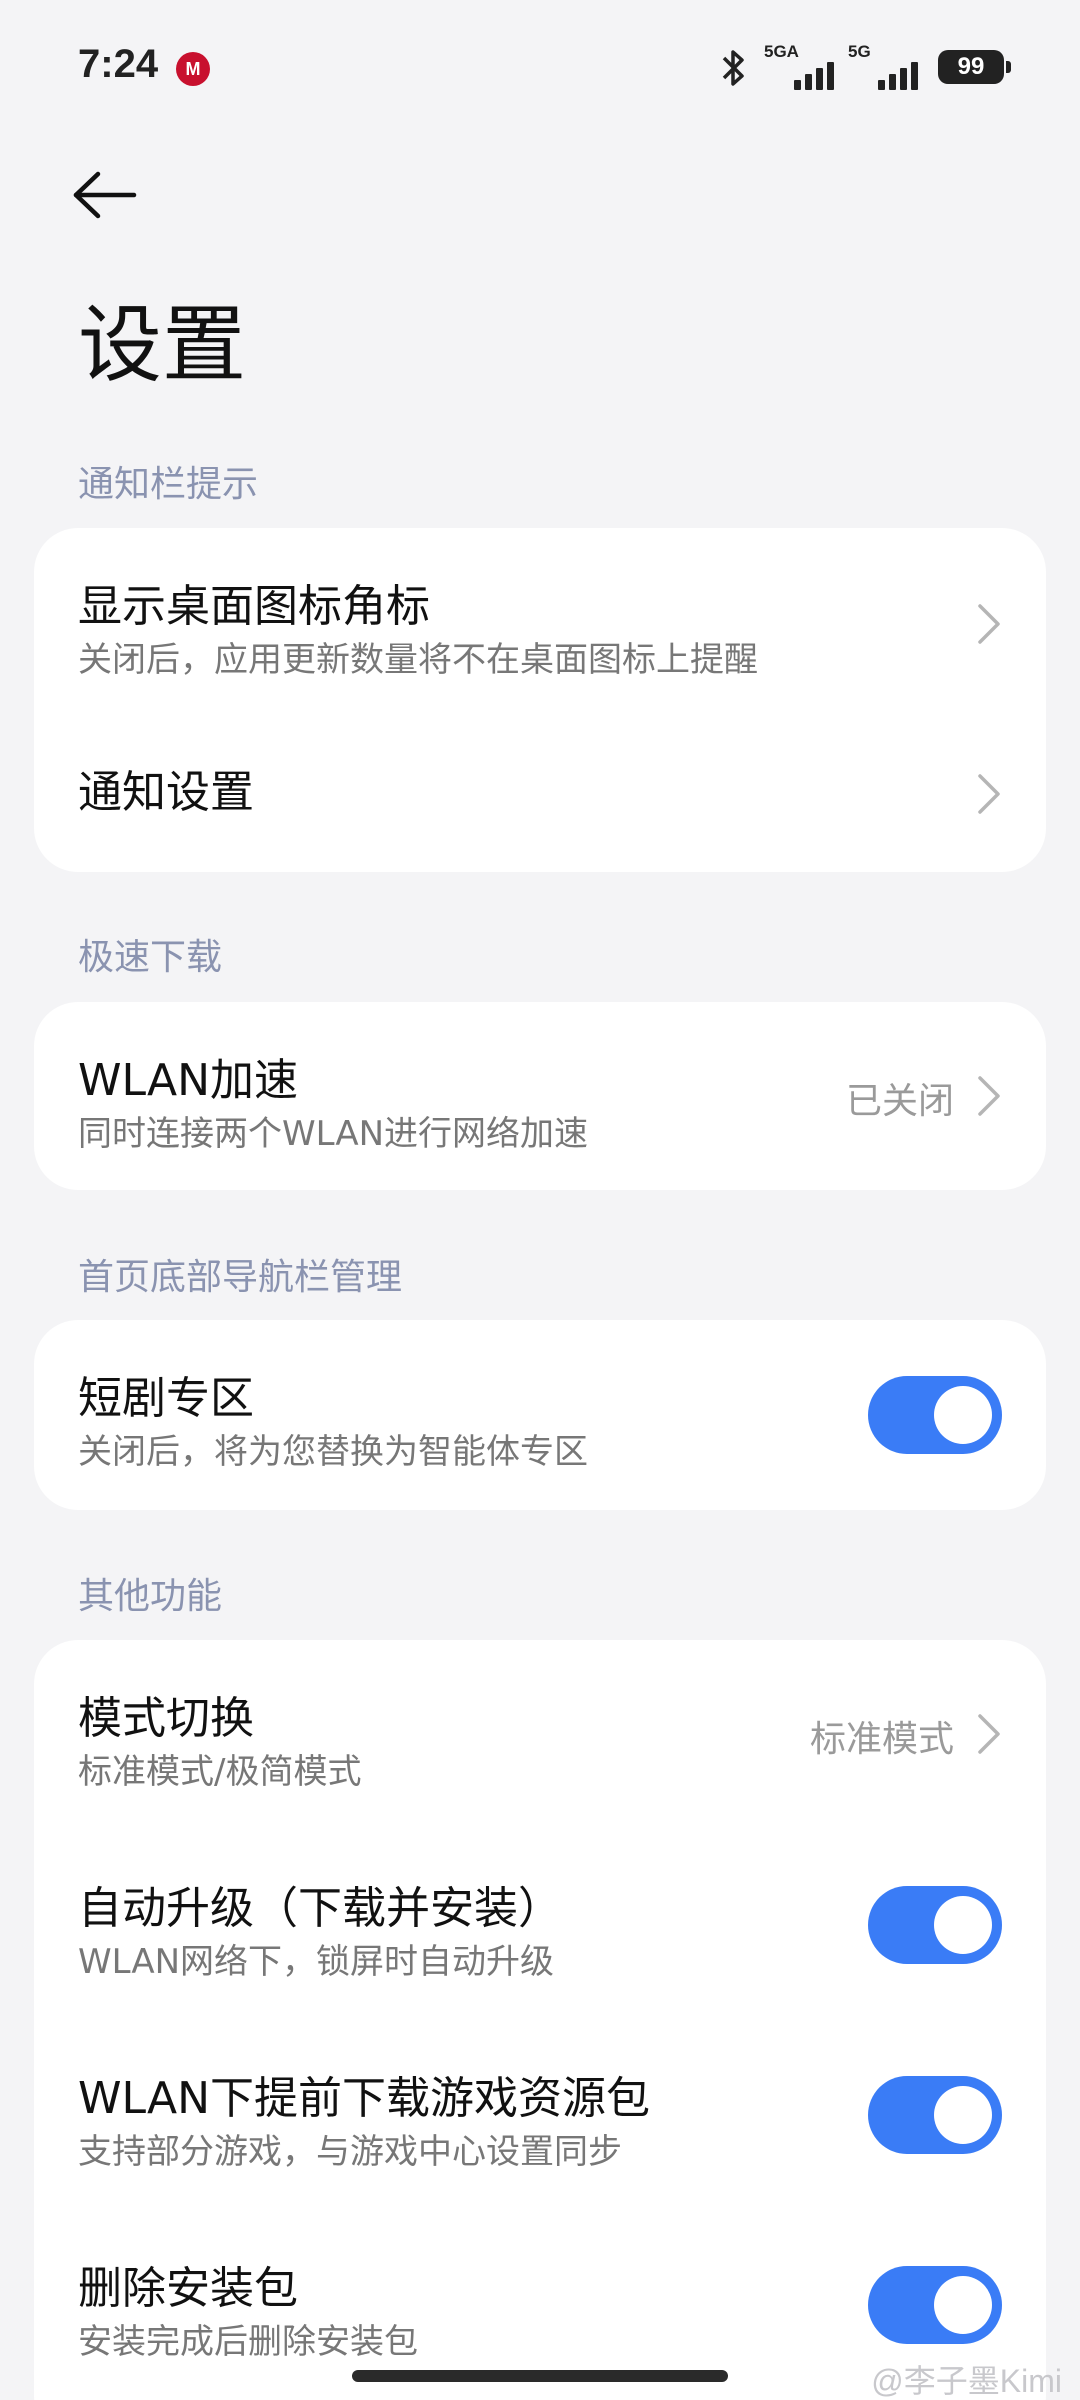 This screenshot has height=2400, width=1080. Describe the element at coordinates (974, 67) in the screenshot. I see `battery-icon: 99` at that location.